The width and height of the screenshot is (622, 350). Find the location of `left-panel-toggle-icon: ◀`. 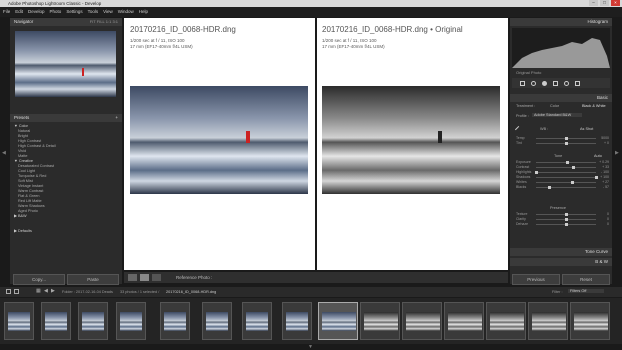

left-panel-toggle-icon: ◀ is located at coordinates (4, 153).